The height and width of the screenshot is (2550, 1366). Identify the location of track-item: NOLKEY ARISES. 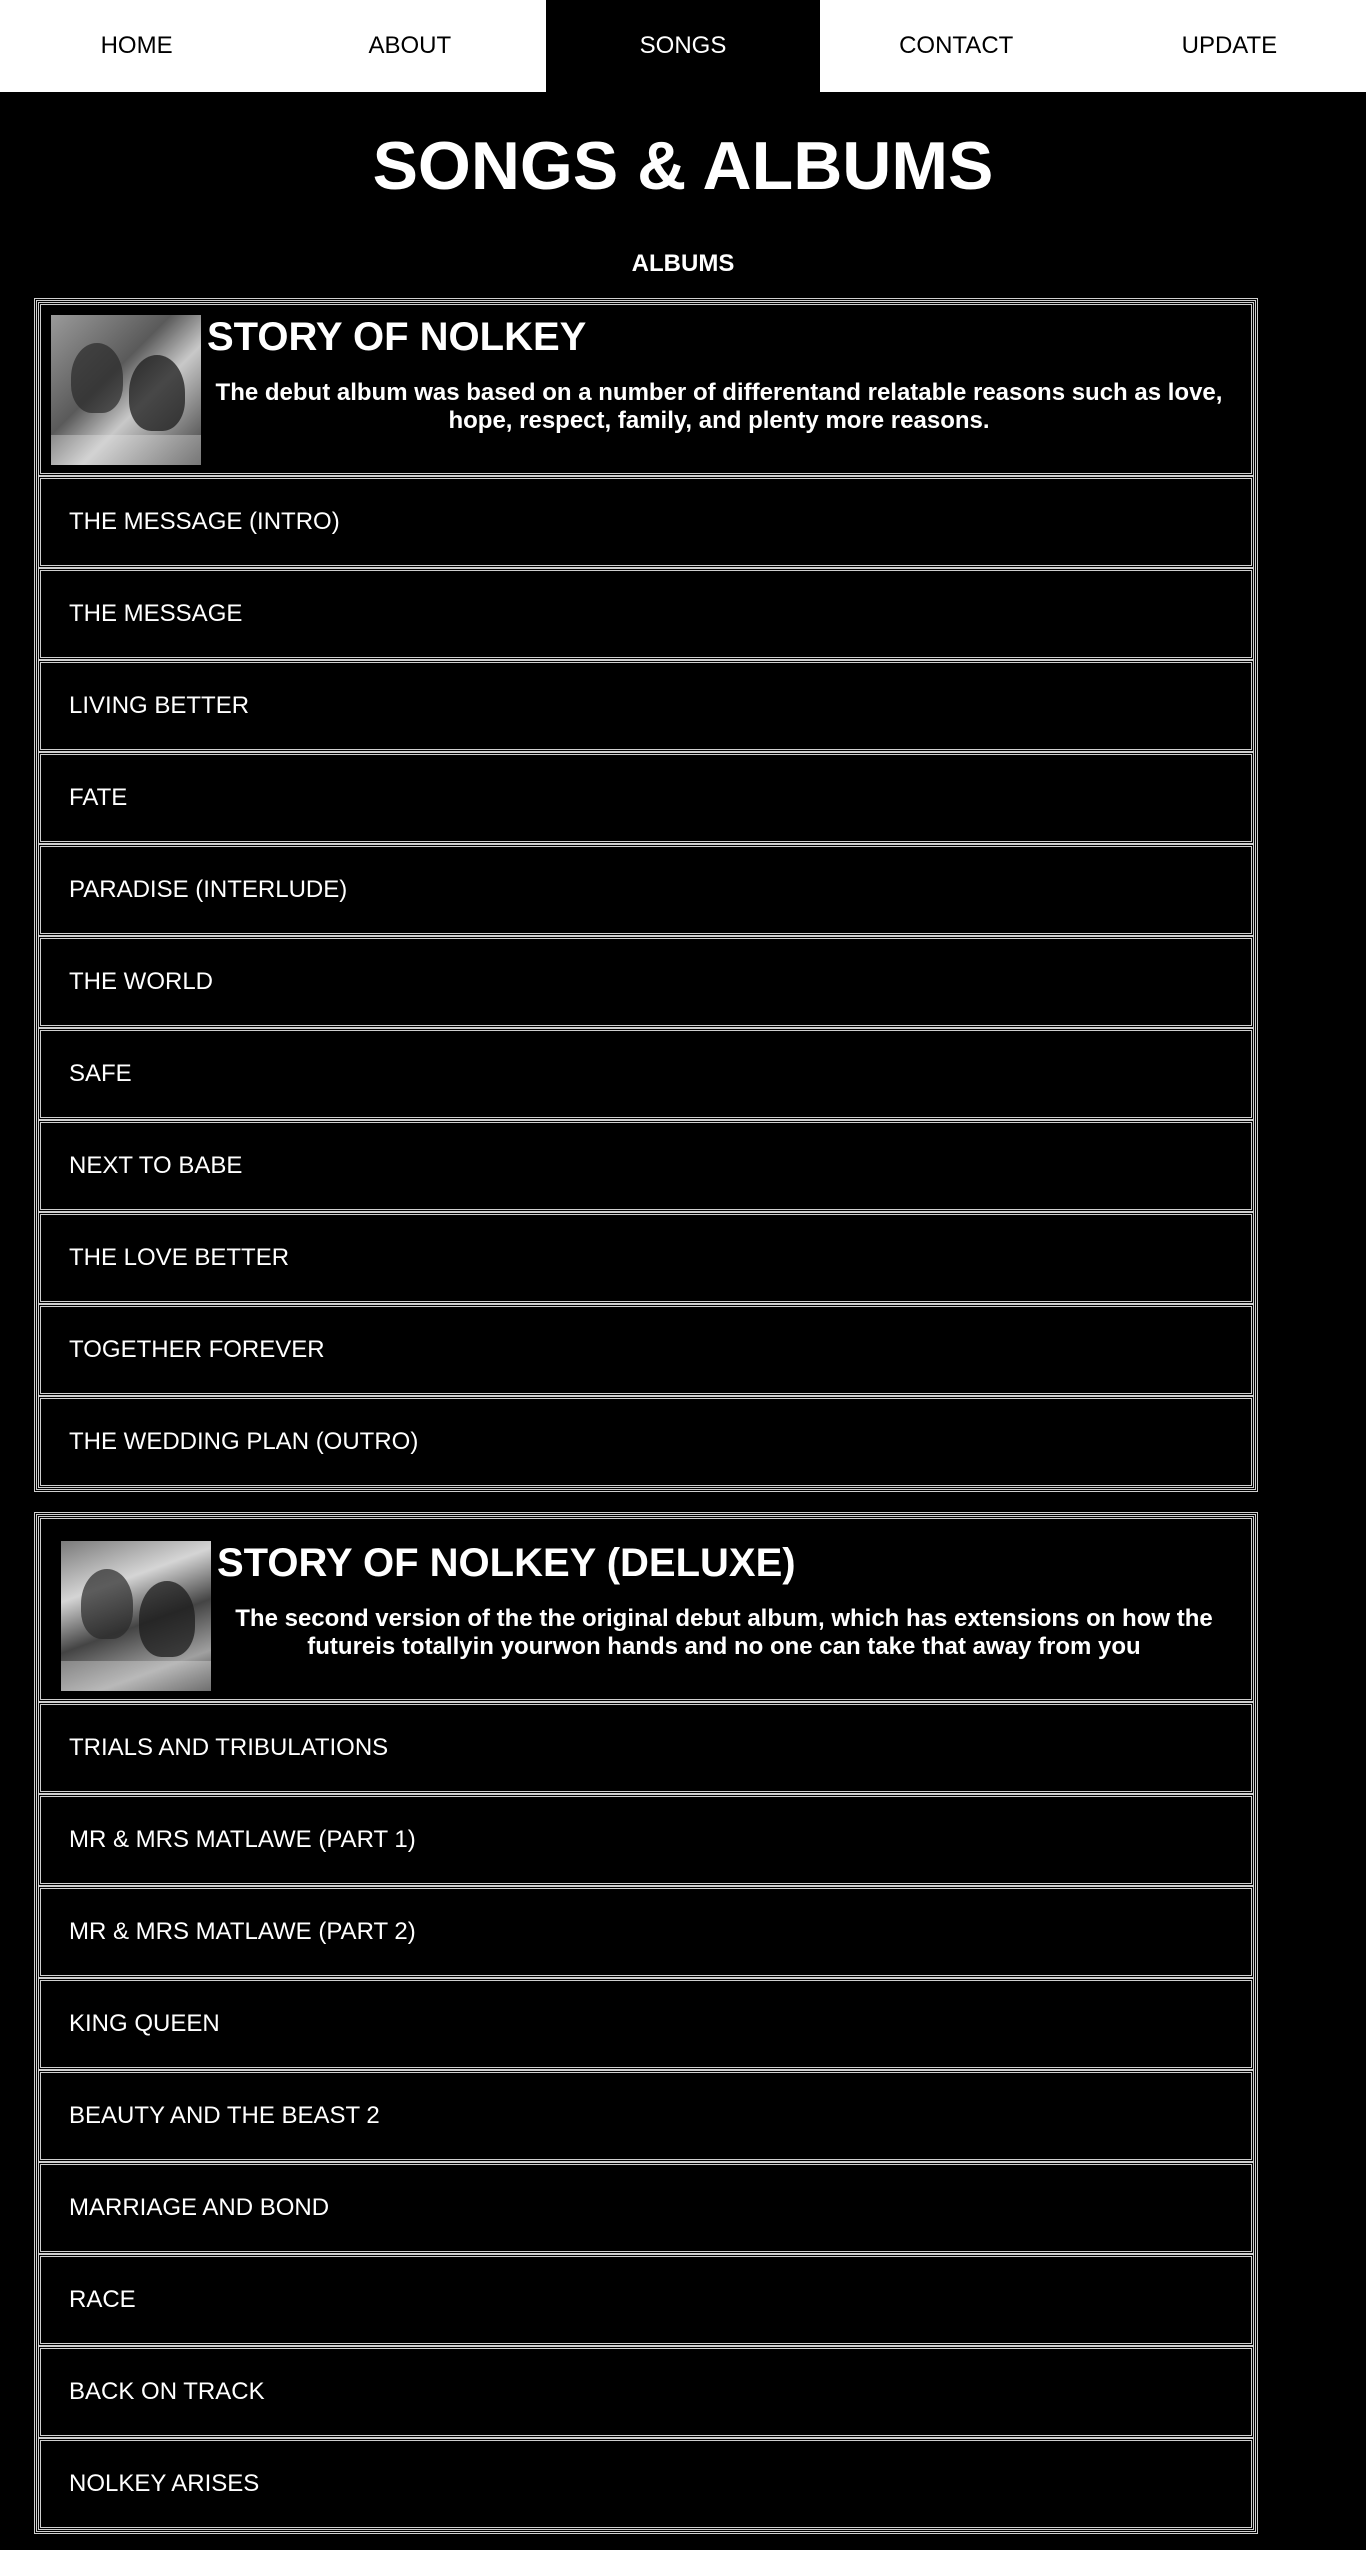
(646, 2484).